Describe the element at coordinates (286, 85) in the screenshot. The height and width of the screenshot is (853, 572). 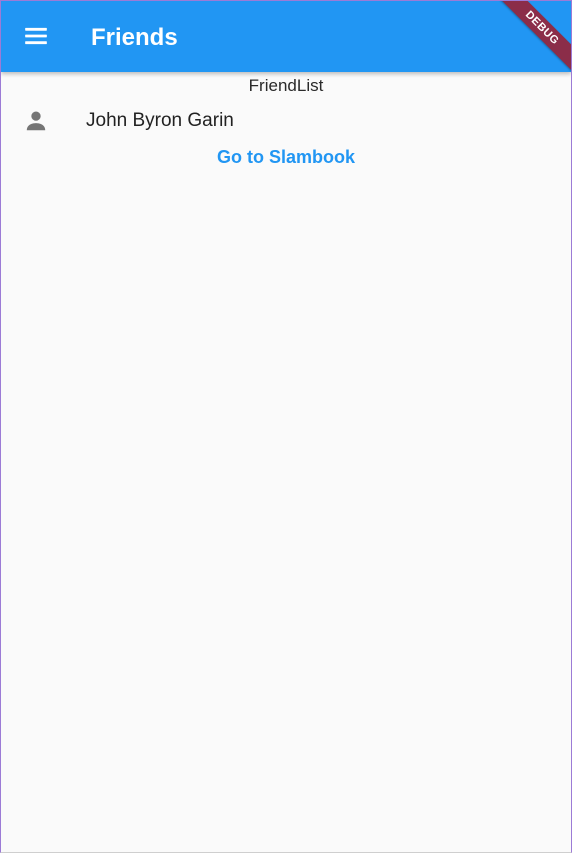
I see `friend-list-header: FriendList` at that location.